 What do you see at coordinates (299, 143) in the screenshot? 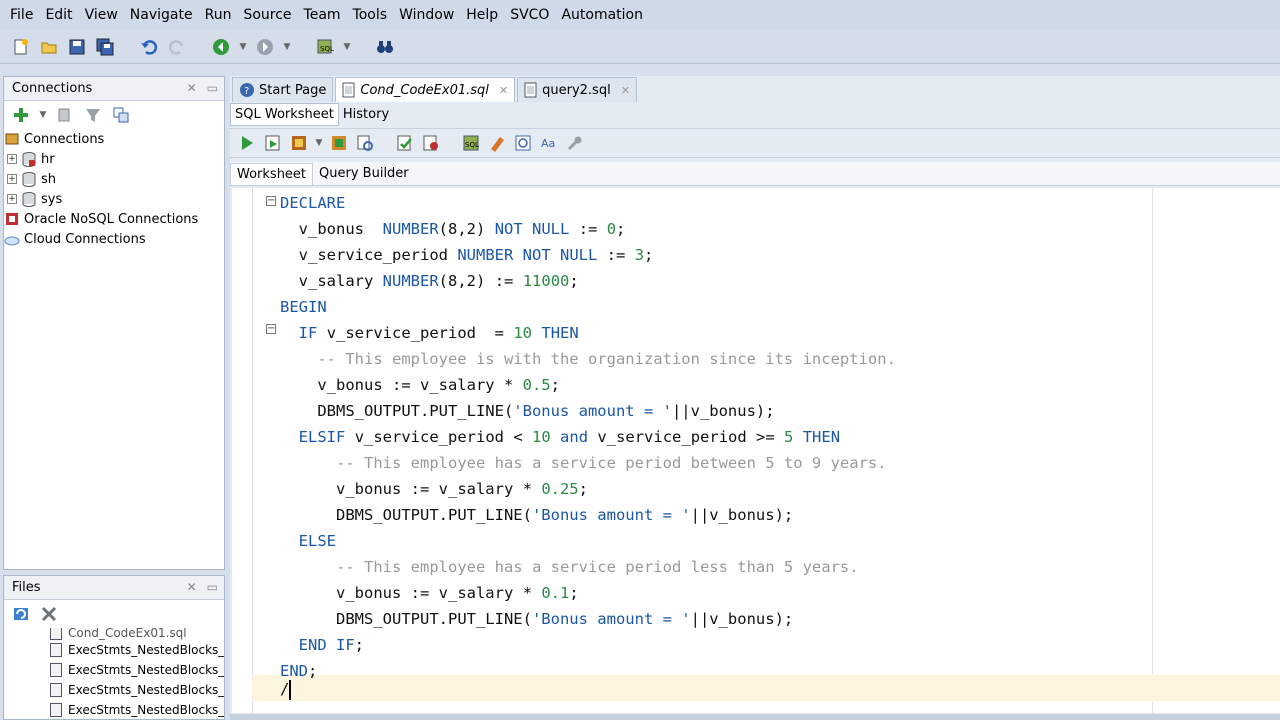
I see `autotrace-icon` at bounding box center [299, 143].